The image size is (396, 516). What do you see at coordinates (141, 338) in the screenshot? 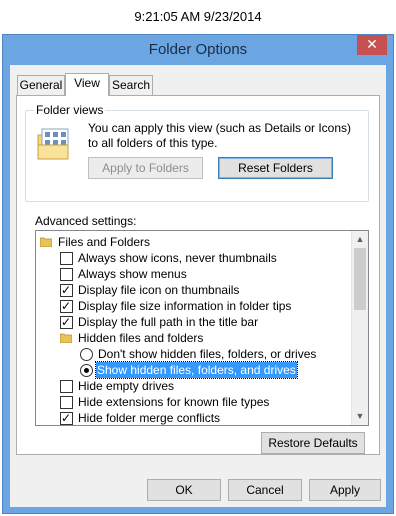
I see `tree-item-label: Hidden files and folders` at bounding box center [141, 338].